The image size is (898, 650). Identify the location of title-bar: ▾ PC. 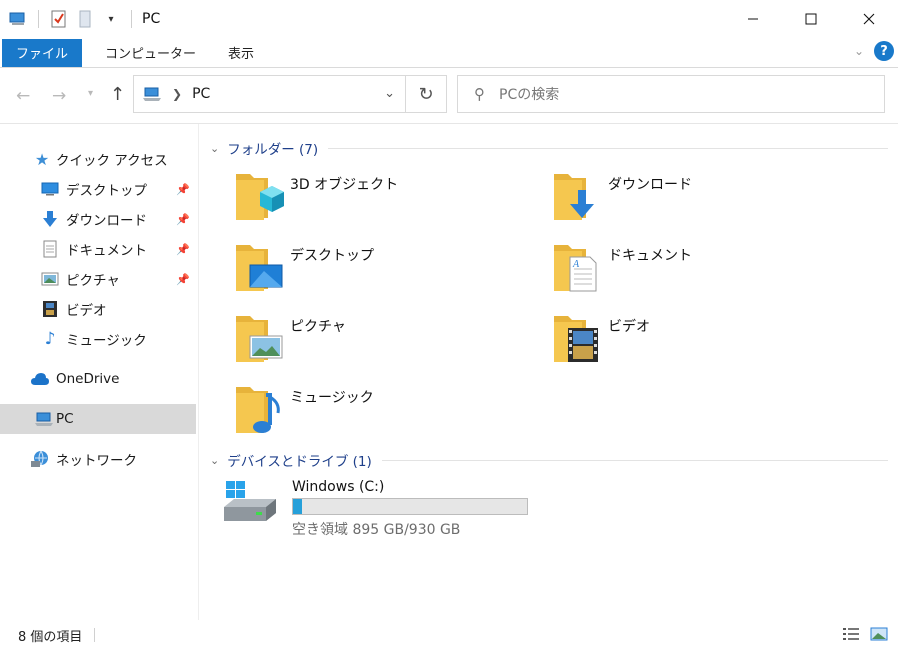
(449, 19).